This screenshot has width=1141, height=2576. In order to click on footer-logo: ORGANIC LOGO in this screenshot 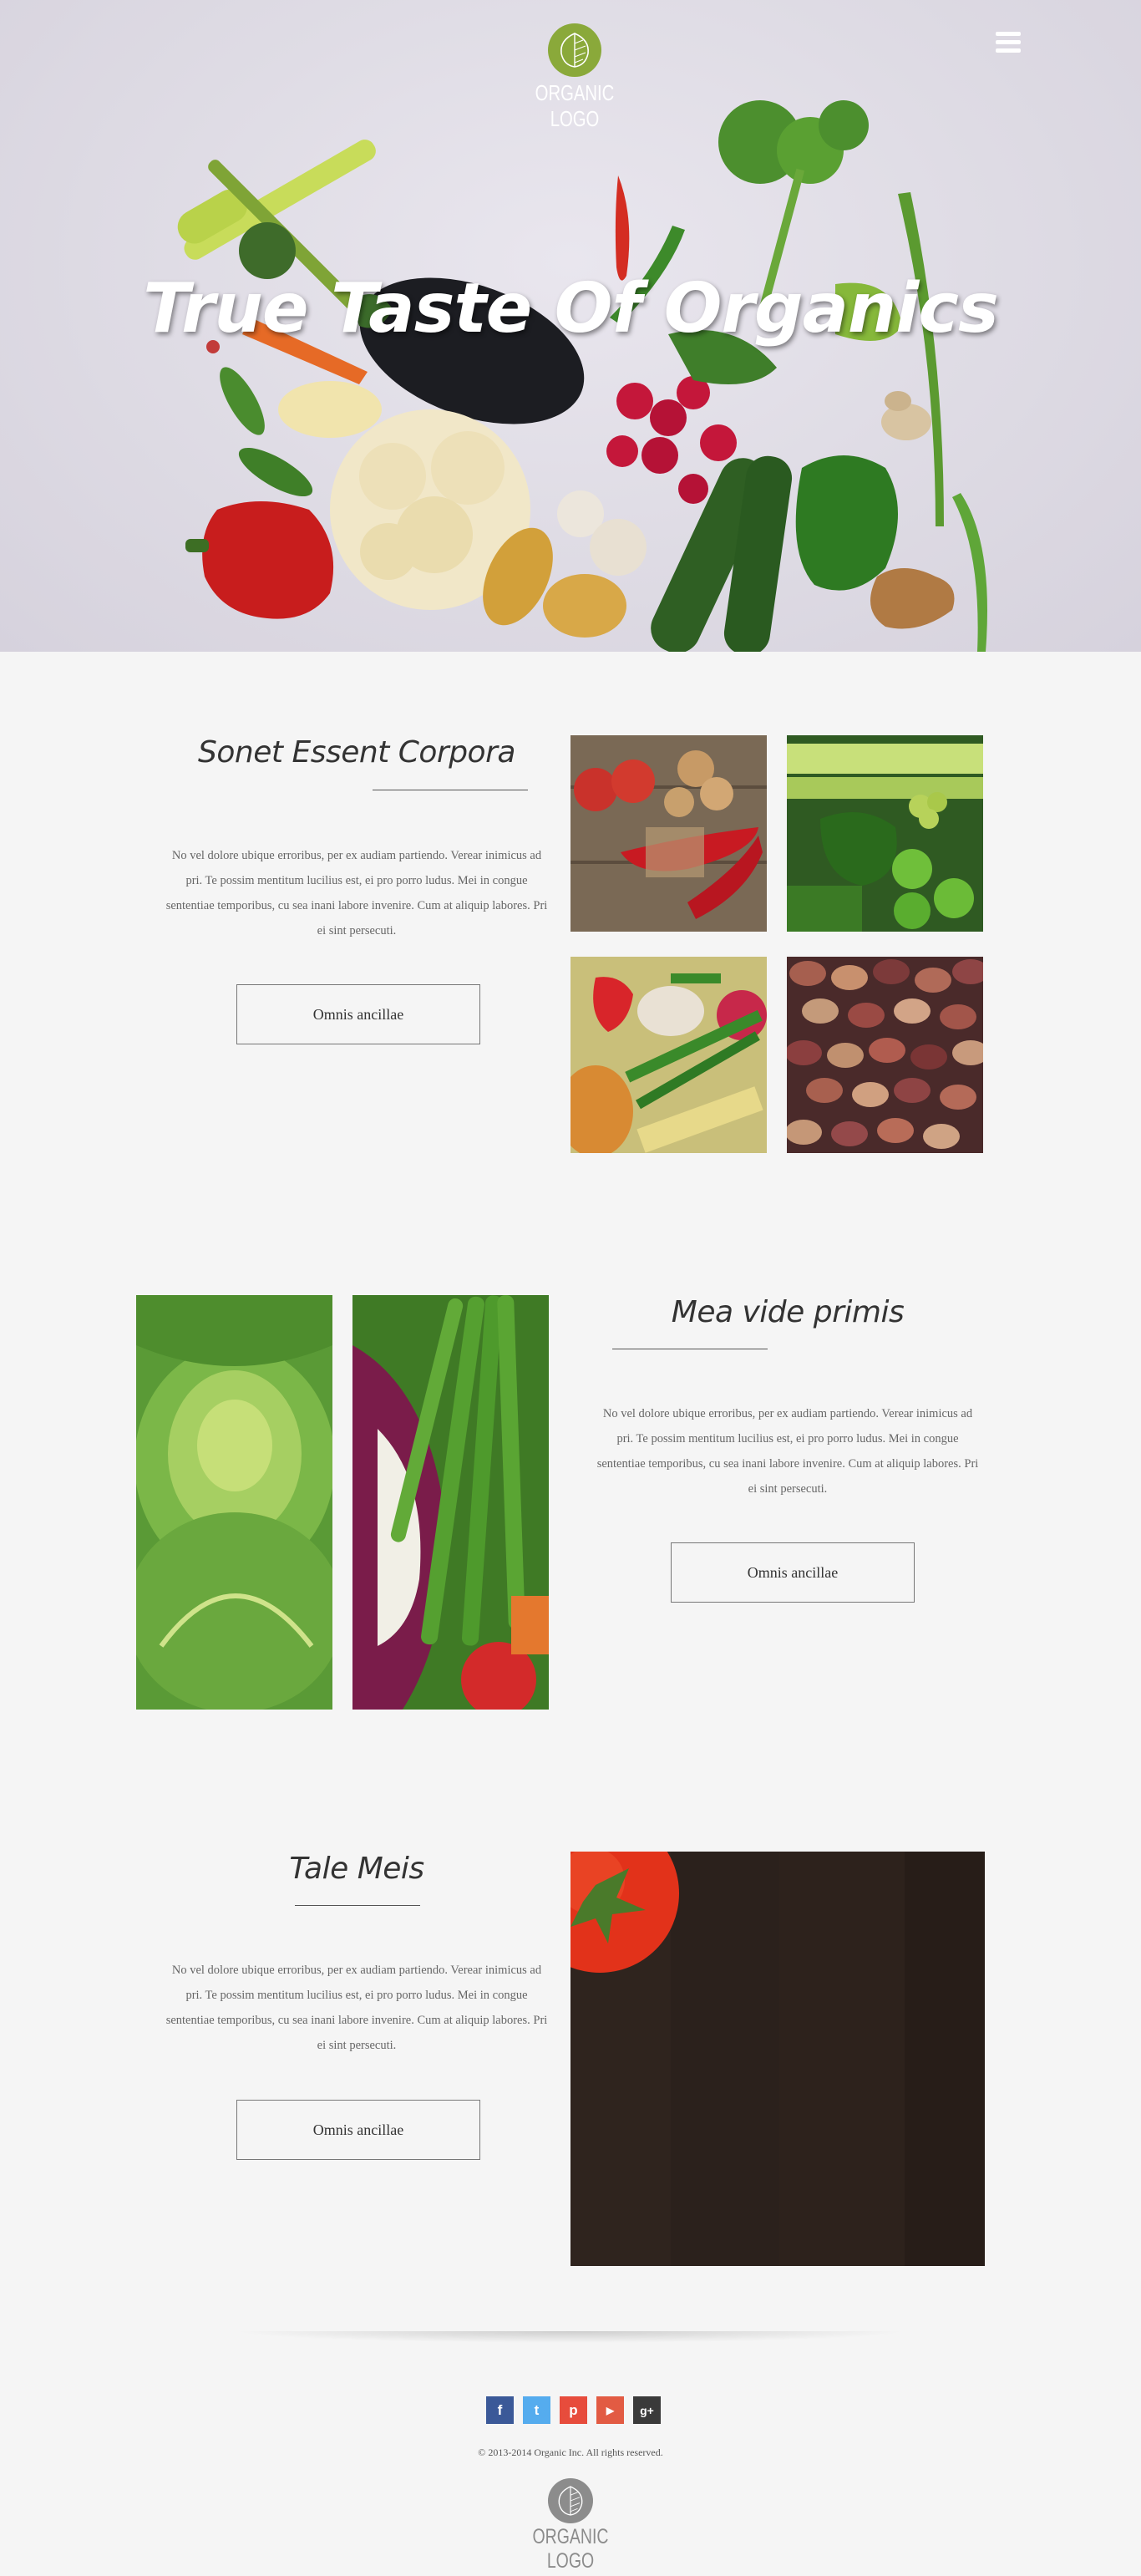, I will do `click(570, 2525)`.